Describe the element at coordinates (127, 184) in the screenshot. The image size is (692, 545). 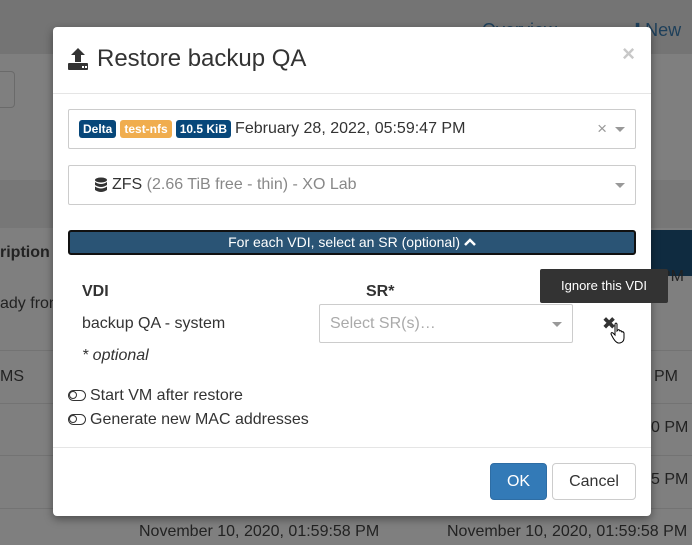
I see `sr-name: ZFS` at that location.